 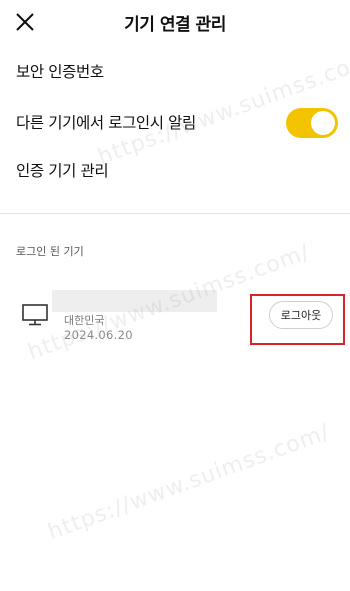 I want to click on device-name-redacted, so click(x=134, y=301).